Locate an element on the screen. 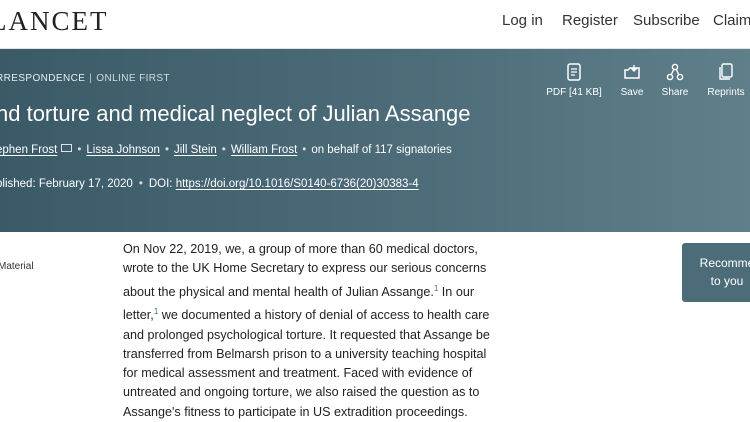 The image size is (750, 422). share-icon is located at coordinates (675, 72).